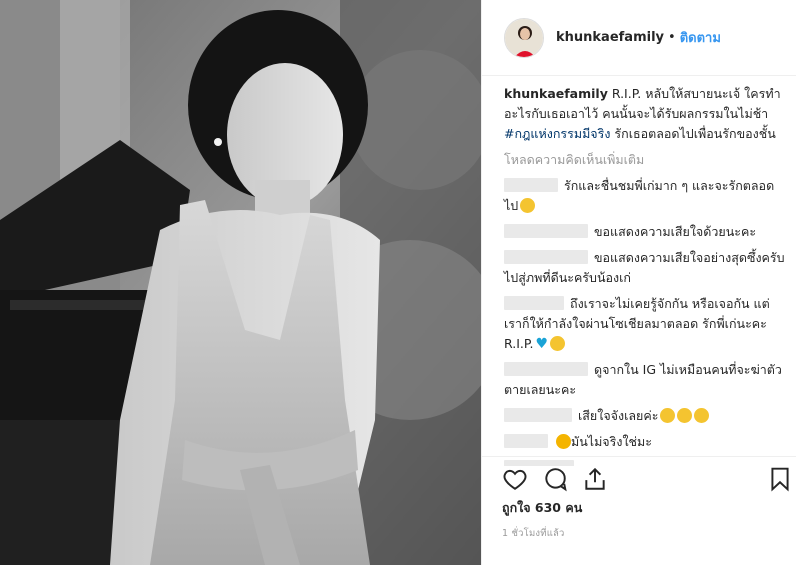  What do you see at coordinates (639, 478) in the screenshot?
I see `action-bar` at bounding box center [639, 478].